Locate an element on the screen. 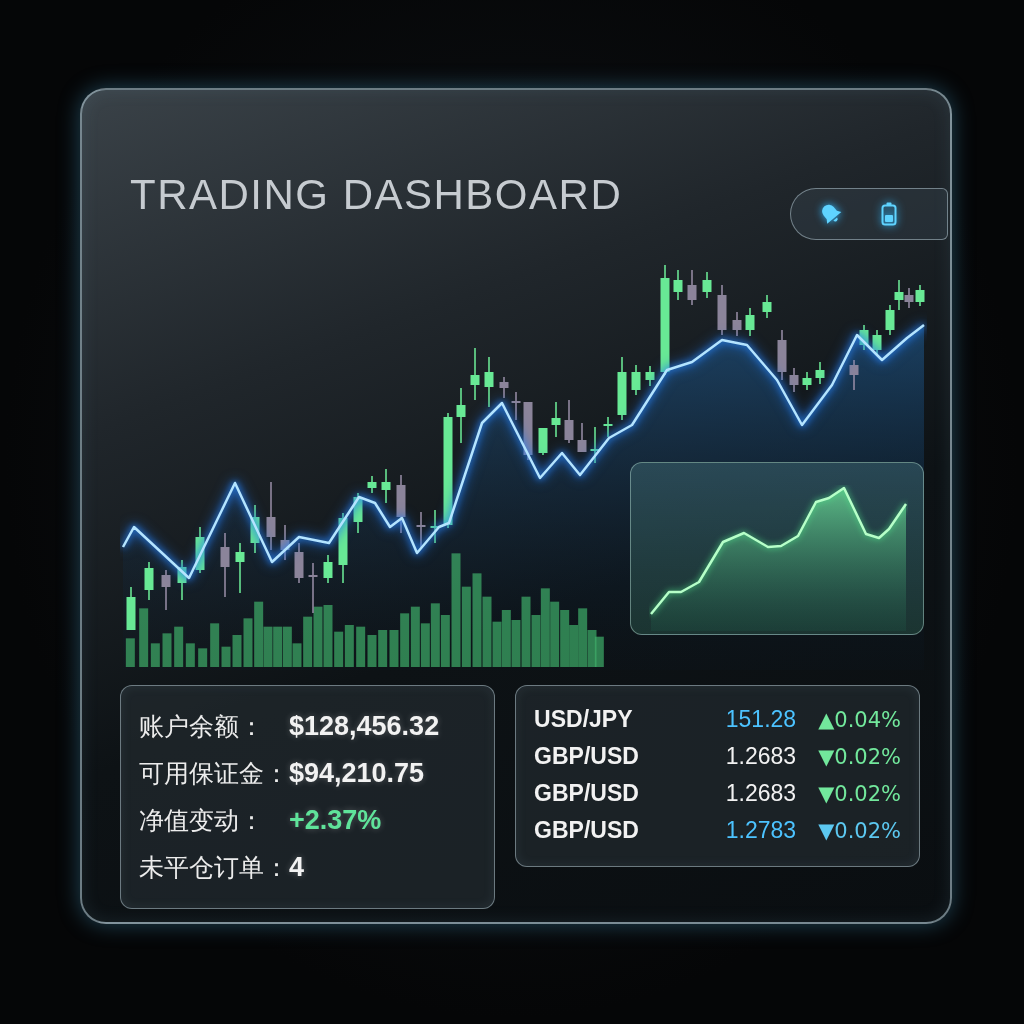 The image size is (1024, 1024). field-label: 净值变动： is located at coordinates (202, 820).